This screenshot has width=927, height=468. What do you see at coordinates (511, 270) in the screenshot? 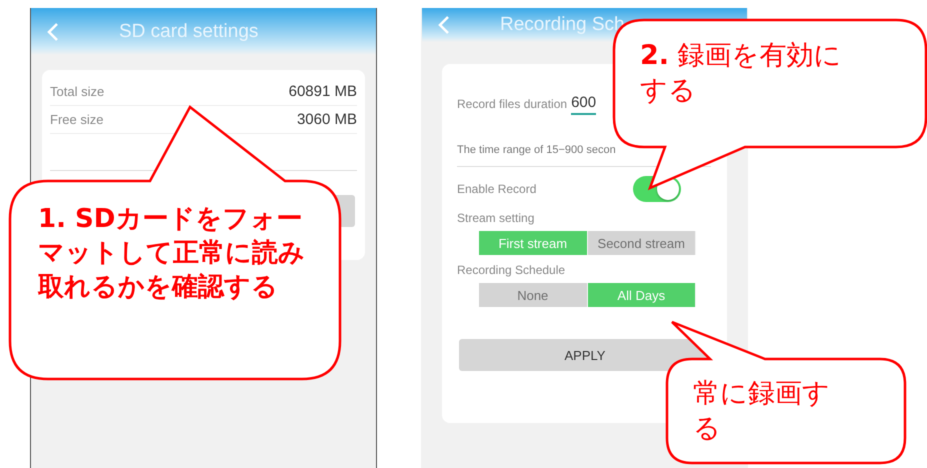
I see `section-label: Recording Schedule` at bounding box center [511, 270].